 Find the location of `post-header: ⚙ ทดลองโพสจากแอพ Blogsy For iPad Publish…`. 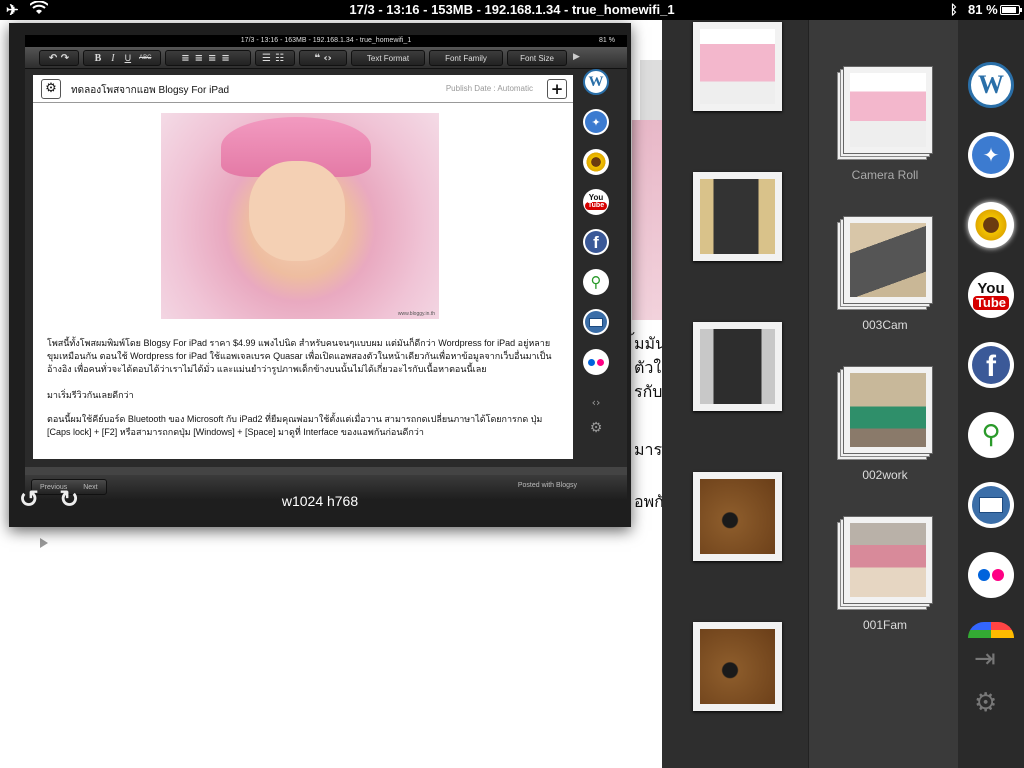

post-header: ⚙ ทดลองโพสจากแอพ Blogsy For iPad Publish… is located at coordinates (303, 89).